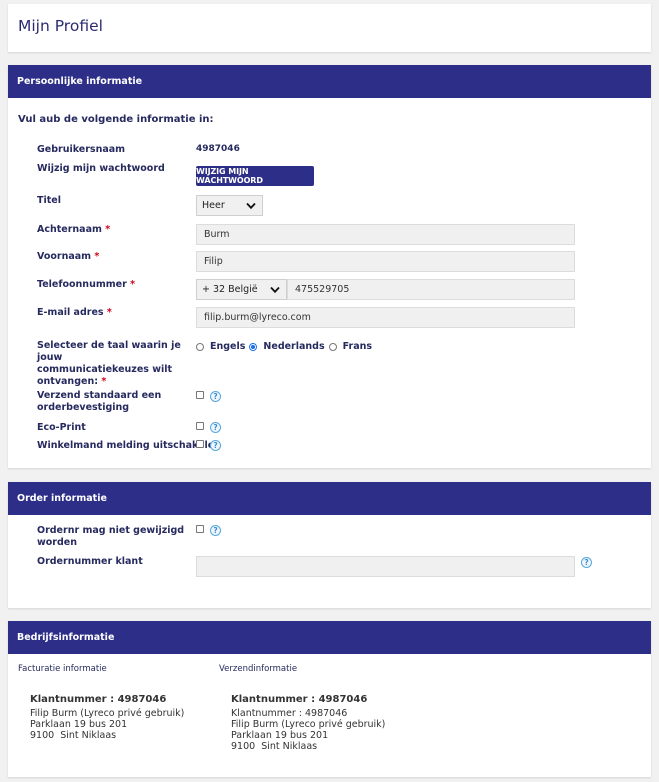  Describe the element at coordinates (64, 256) in the screenshot. I see `firstname-label-text: Voornaam` at that location.